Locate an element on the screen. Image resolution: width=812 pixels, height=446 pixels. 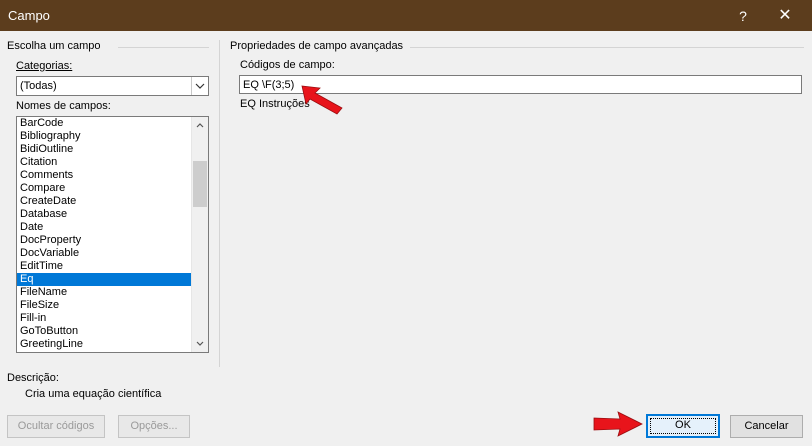
categories-label-text: Categorias: is located at coordinates (44, 66).